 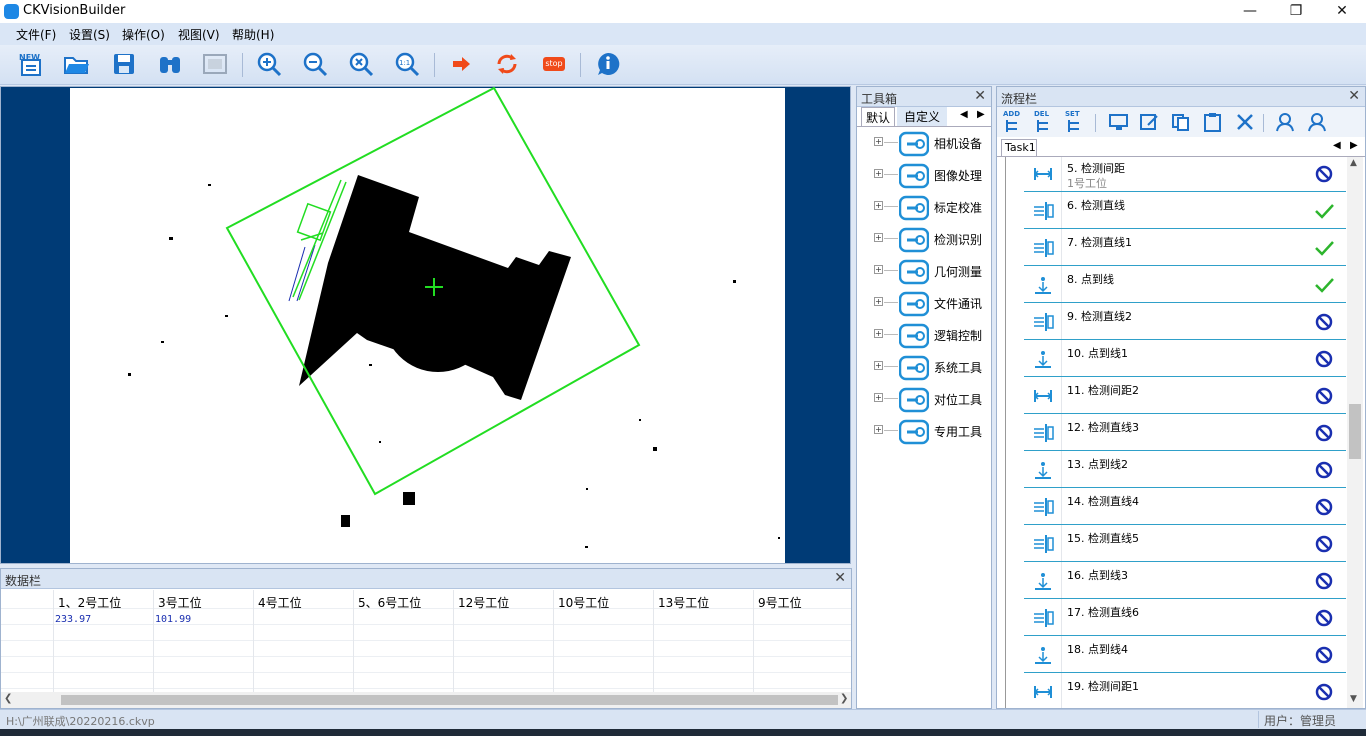 I want to click on user-logout-icon, so click(x=1317, y=122).